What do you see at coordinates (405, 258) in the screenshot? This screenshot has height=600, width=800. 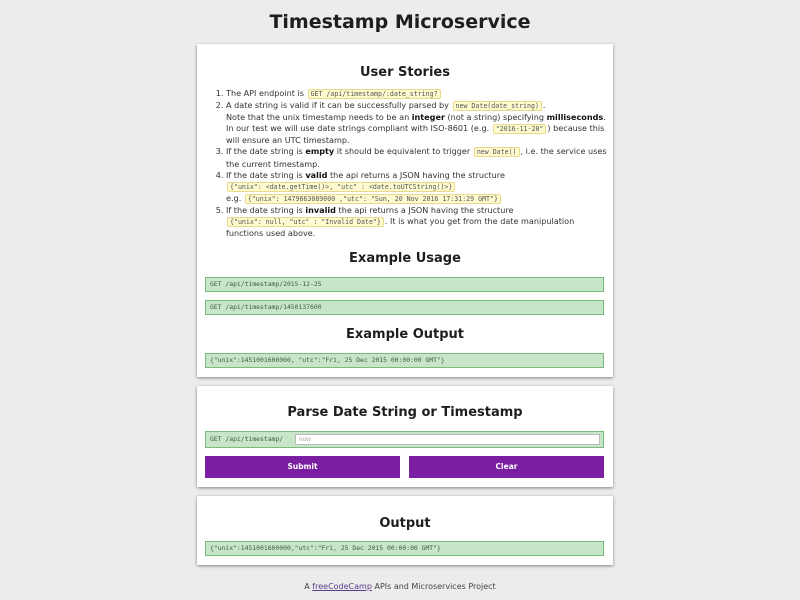 I see `example-usage-heading: Example Usage` at bounding box center [405, 258].